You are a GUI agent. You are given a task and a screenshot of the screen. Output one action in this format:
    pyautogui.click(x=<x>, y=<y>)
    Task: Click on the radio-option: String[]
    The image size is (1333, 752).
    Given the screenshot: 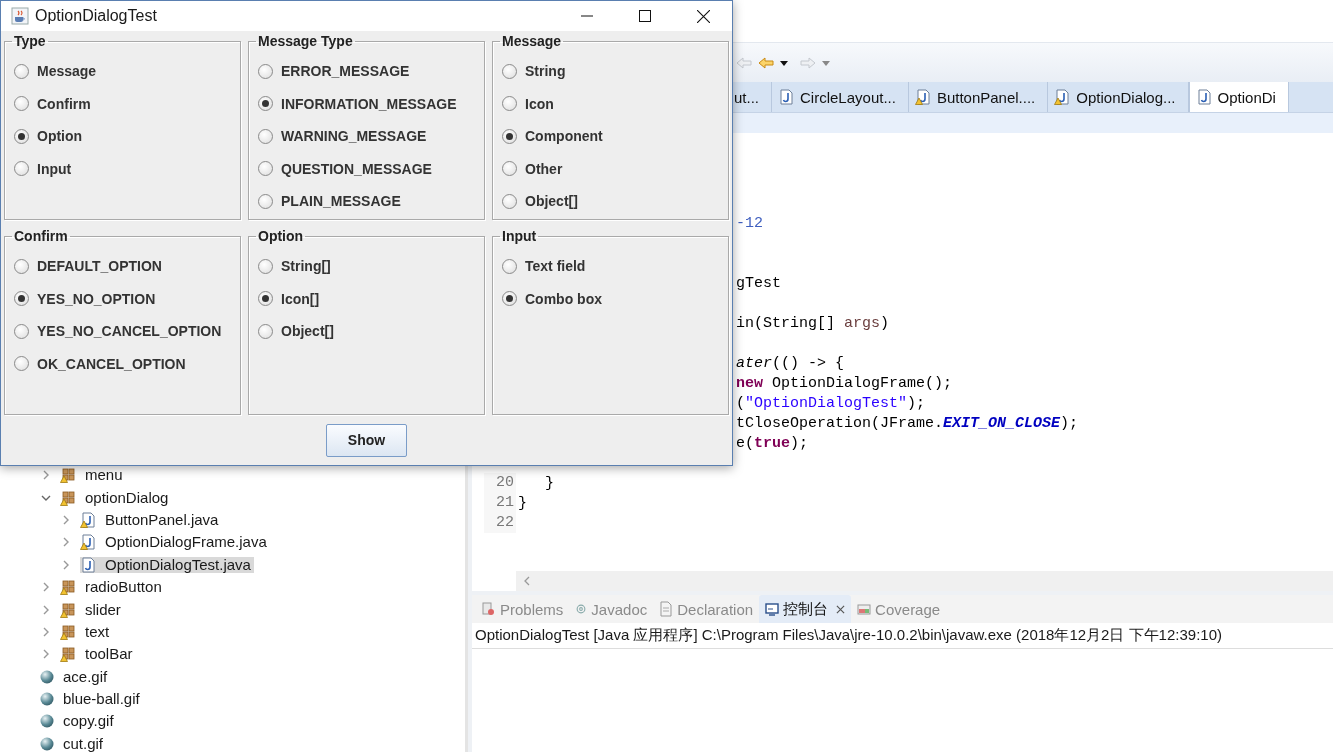 What is the action you would take?
    pyautogui.click(x=368, y=266)
    